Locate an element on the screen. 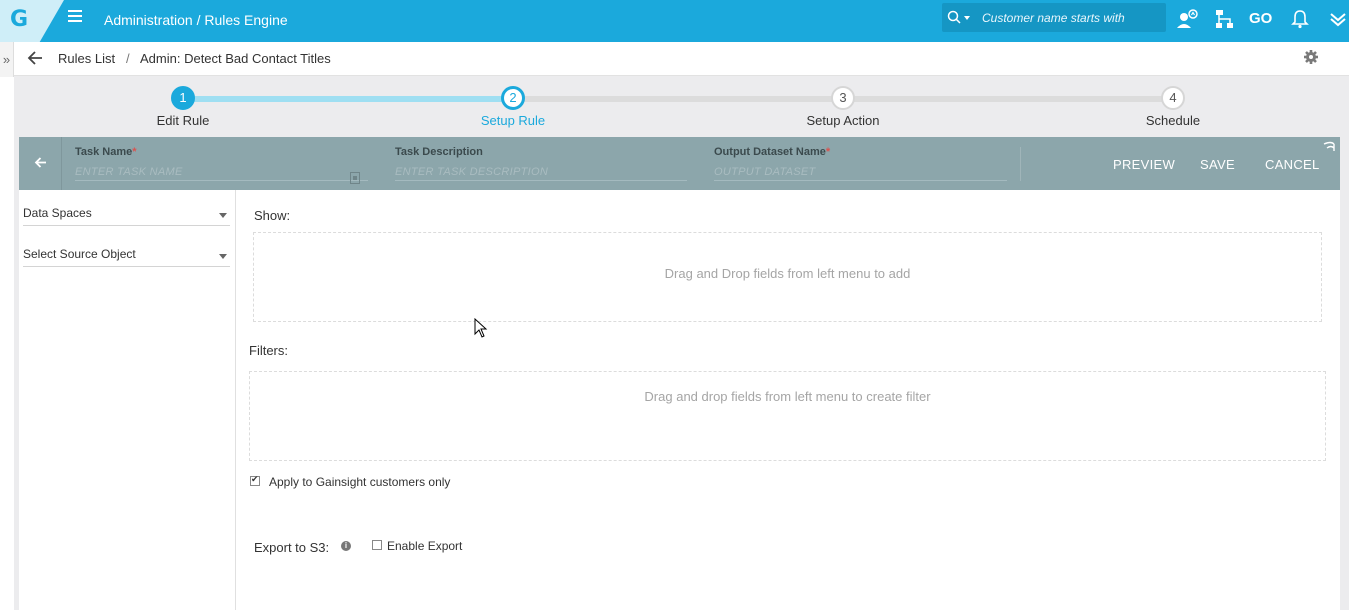  output-dataset-label: Output Dataset Name* is located at coordinates (772, 152).